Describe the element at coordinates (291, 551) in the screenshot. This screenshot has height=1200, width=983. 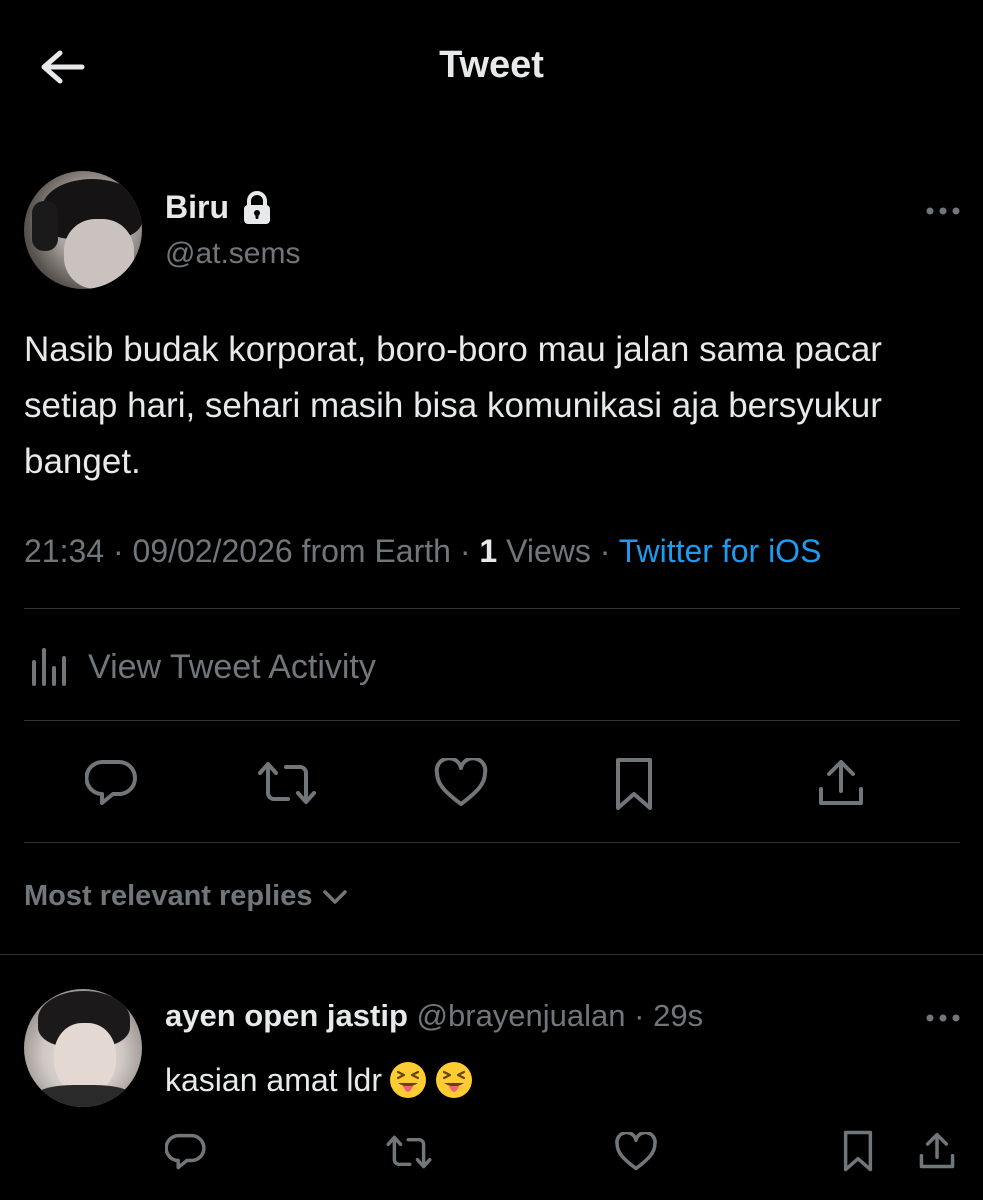
I see `tweet-date: 09/02/2026 from Earth` at that location.